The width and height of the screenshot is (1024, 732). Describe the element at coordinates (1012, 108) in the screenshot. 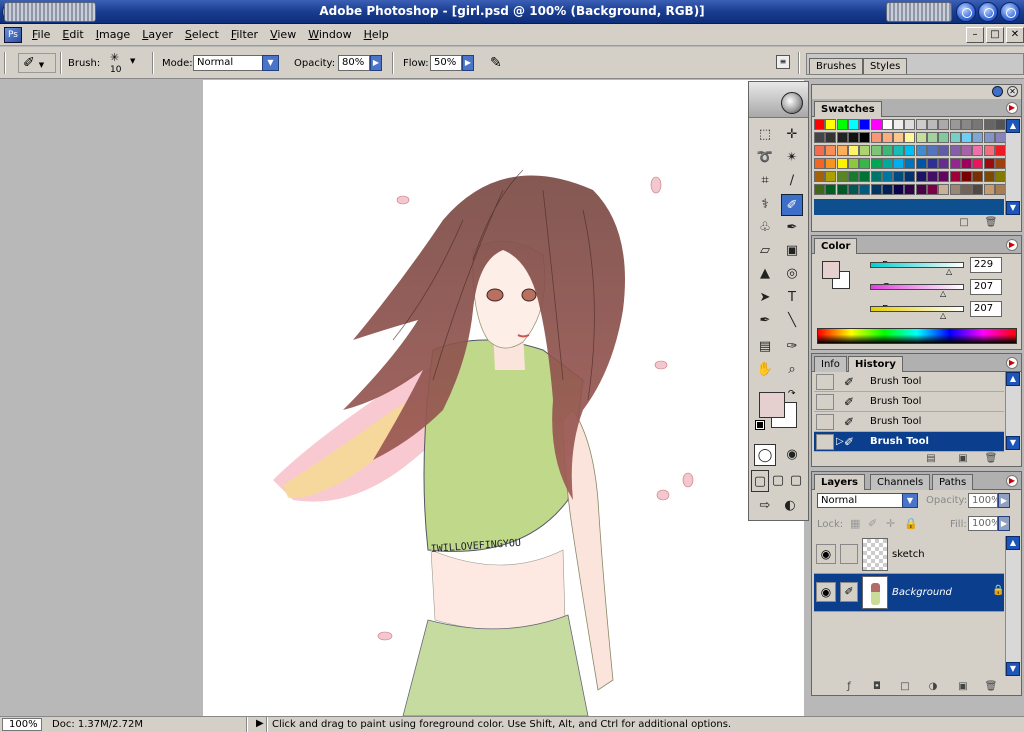

I see `panel-menu-icon: ▶` at that location.